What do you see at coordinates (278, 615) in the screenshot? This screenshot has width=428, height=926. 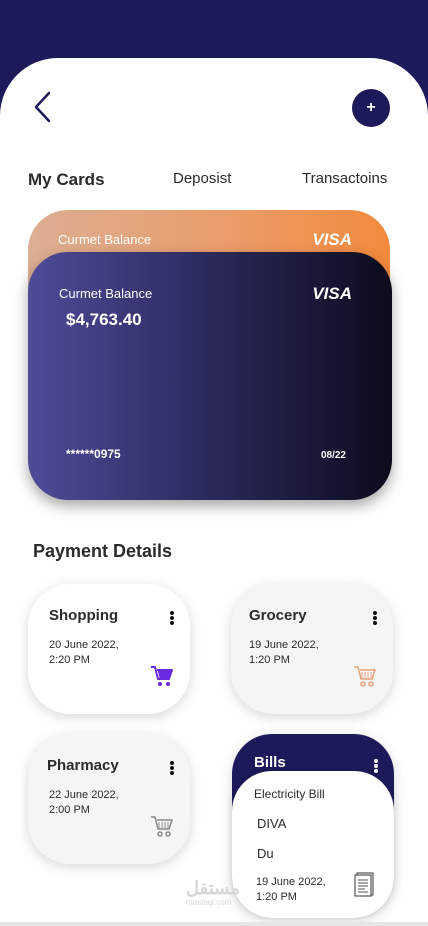 I see `payment-title: Grocery` at bounding box center [278, 615].